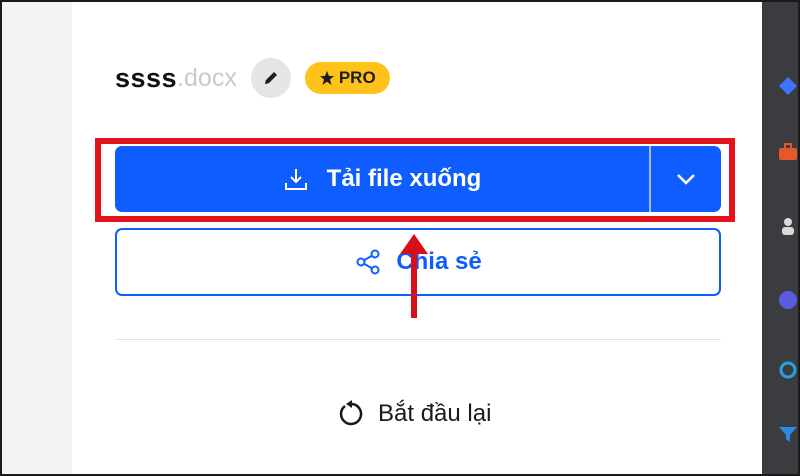 Image resolution: width=800 pixels, height=476 pixels. I want to click on side-toolbar, so click(780, 238).